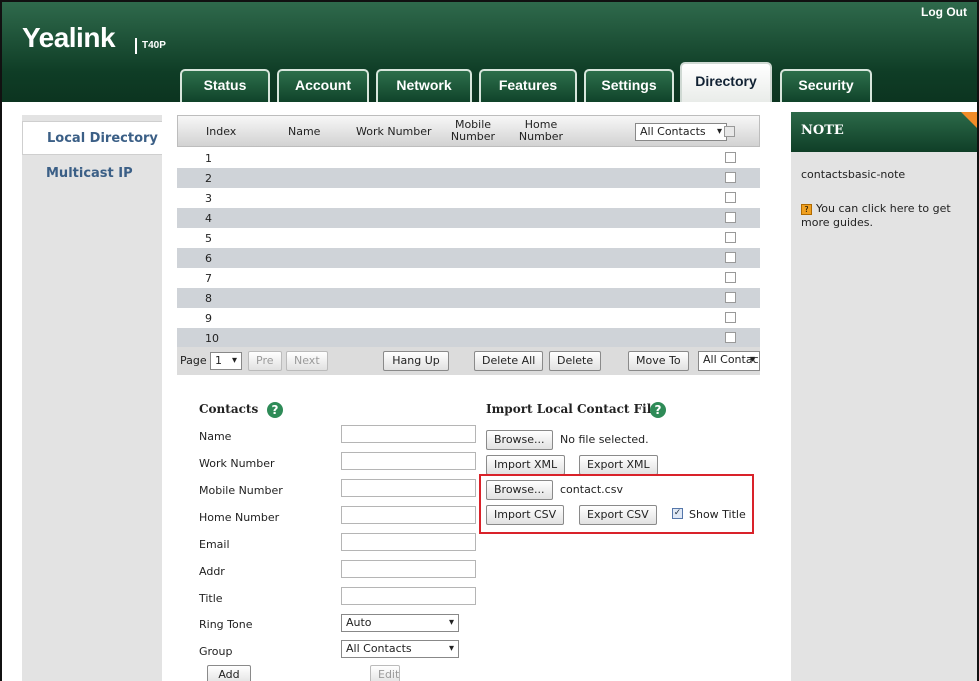 The width and height of the screenshot is (979, 681). Describe the element at coordinates (241, 490) in the screenshot. I see `mobile-number-label: Mobile Number` at that location.